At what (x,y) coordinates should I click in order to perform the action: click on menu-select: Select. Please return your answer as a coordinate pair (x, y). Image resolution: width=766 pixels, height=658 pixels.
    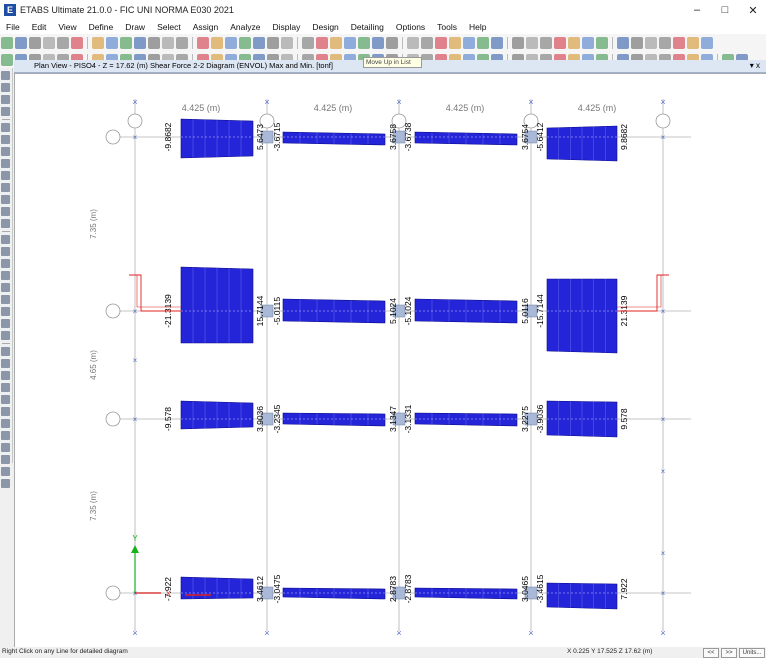
    Looking at the image, I should click on (169, 27).